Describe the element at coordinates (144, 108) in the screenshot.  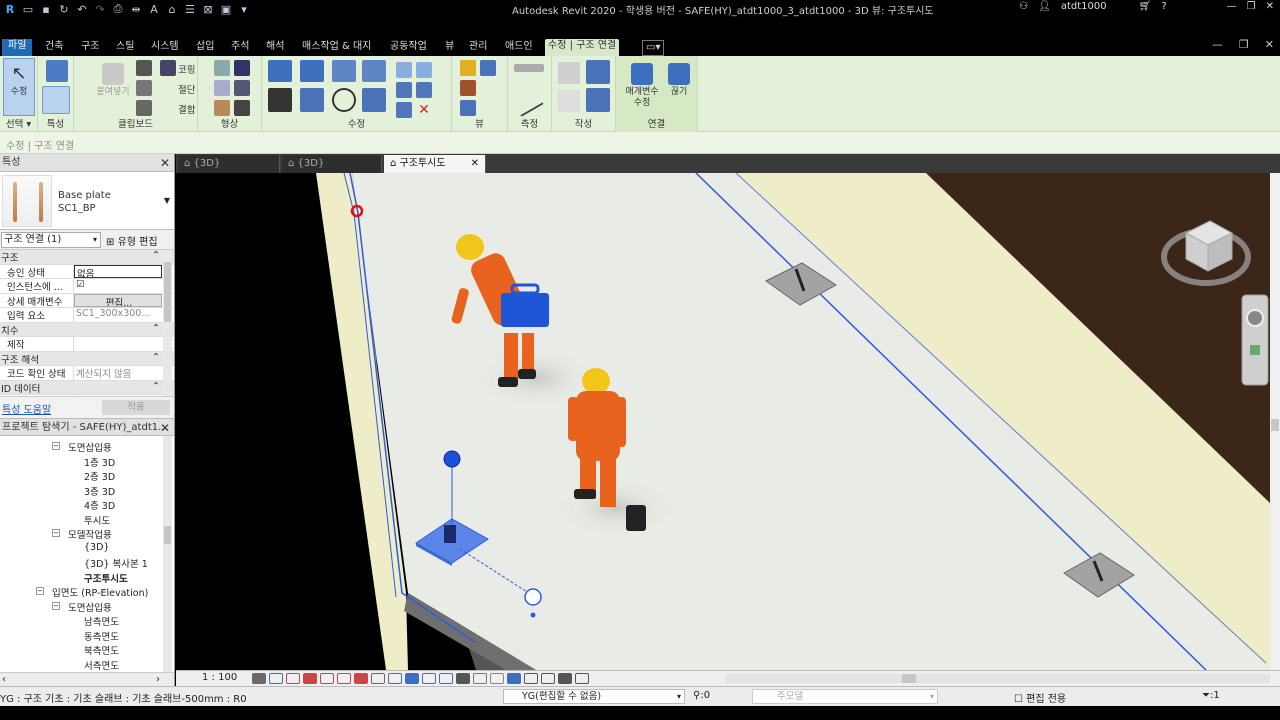
I see `match-type-icon` at that location.